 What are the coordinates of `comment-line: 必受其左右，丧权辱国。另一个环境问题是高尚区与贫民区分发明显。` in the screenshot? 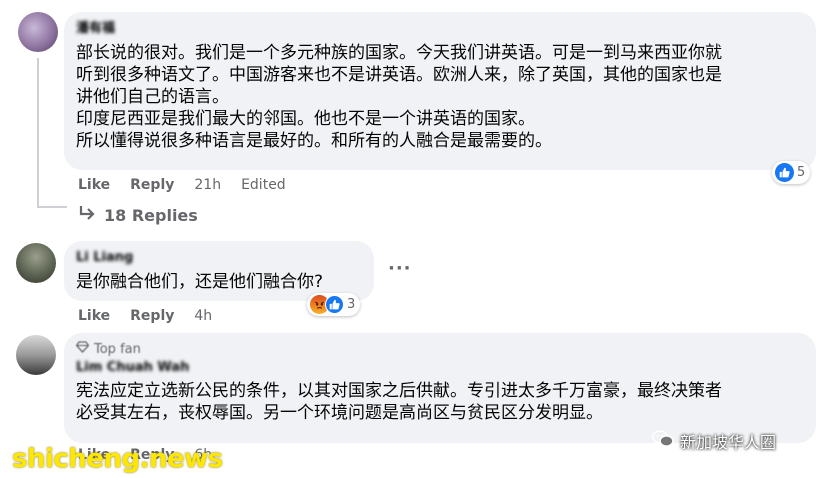 It's located at (339, 413).